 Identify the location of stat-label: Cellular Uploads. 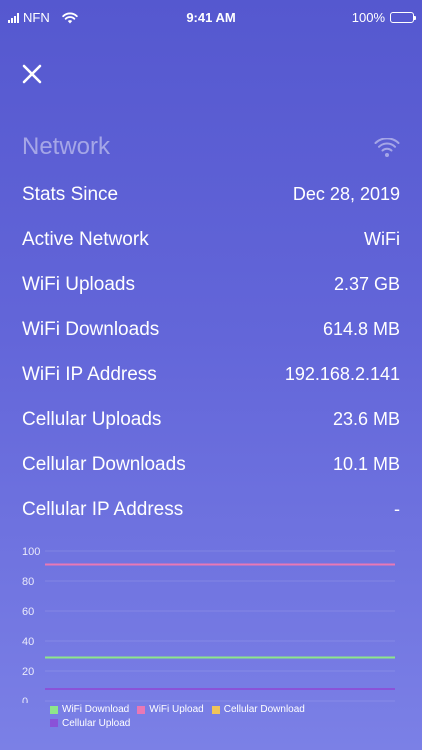
(92, 419).